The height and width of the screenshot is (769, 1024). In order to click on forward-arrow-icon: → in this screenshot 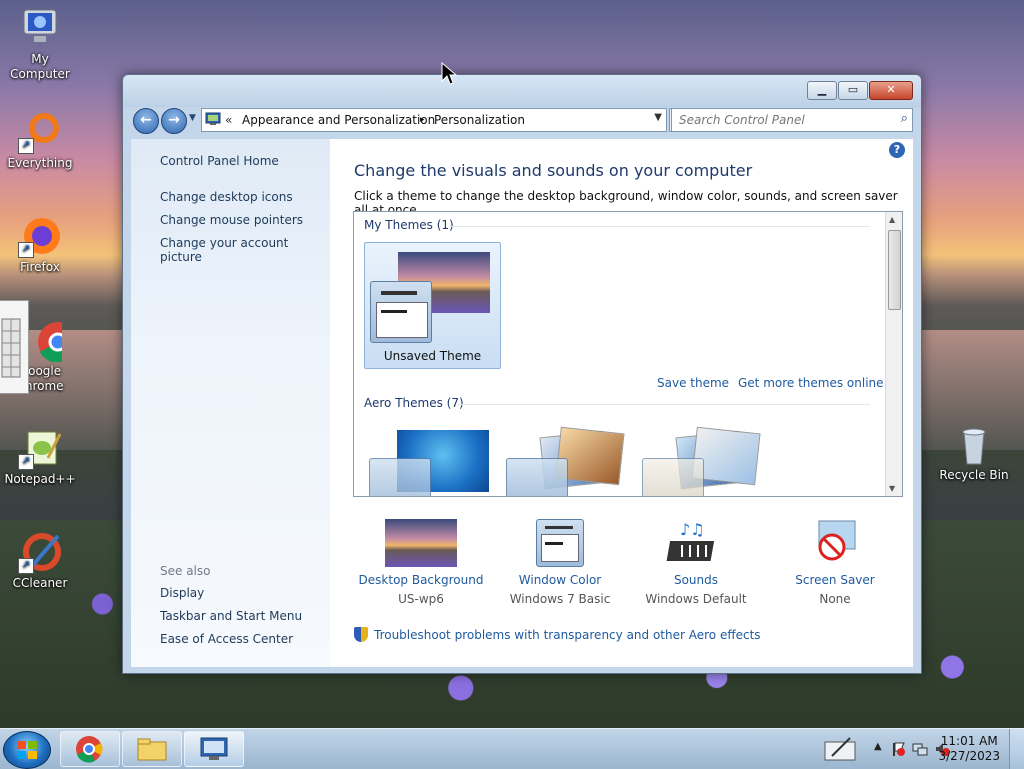, I will do `click(174, 120)`.